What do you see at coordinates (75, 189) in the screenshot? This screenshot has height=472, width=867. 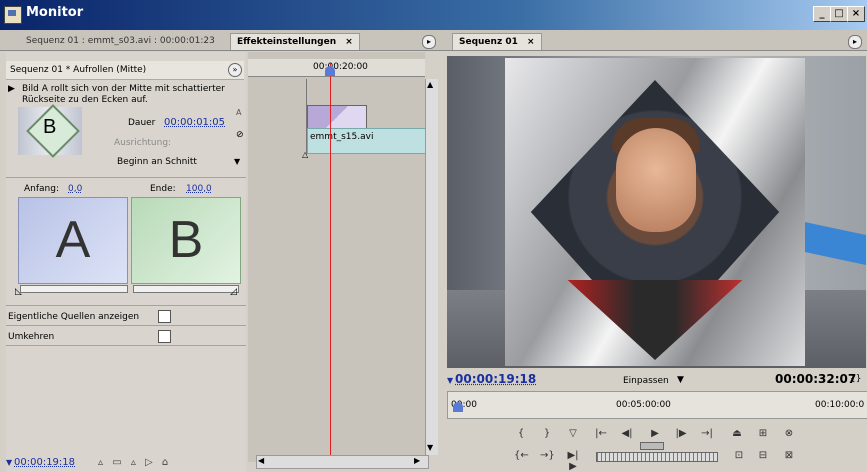 I see `start-value: 0,0` at bounding box center [75, 189].